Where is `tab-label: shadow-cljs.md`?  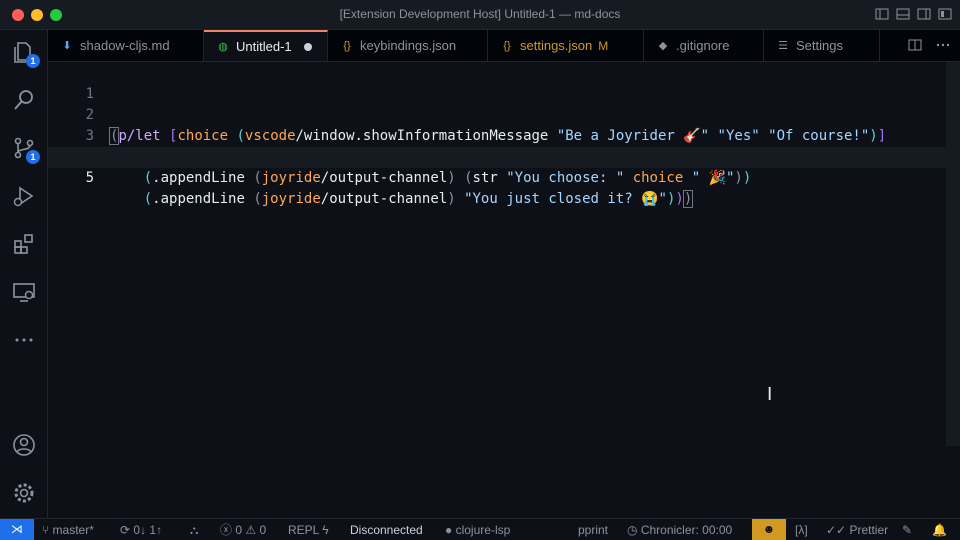 tab-label: shadow-cljs.md is located at coordinates (125, 45).